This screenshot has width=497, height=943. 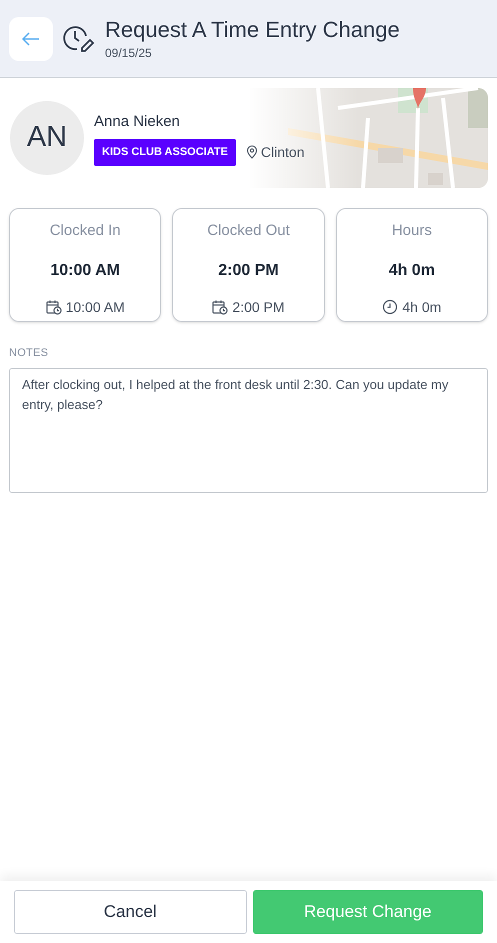 What do you see at coordinates (282, 152) in the screenshot?
I see `location-text: Clinton` at bounding box center [282, 152].